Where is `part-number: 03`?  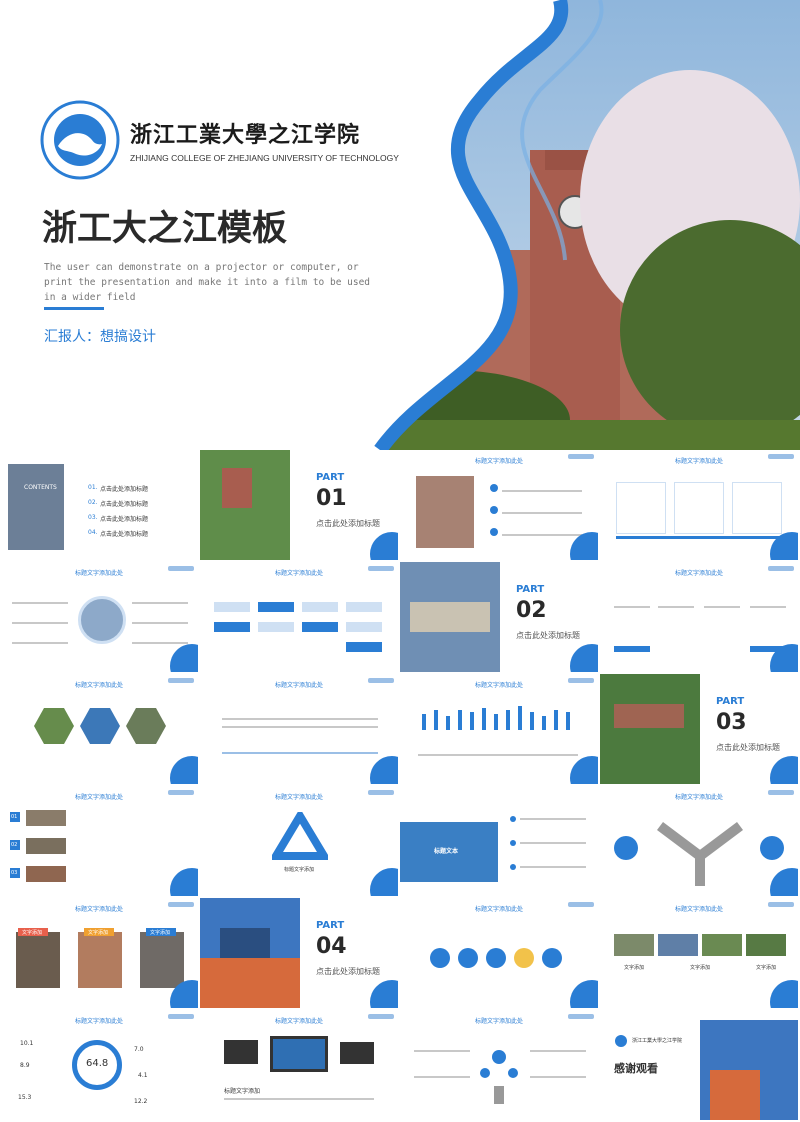
part-number: 03 is located at coordinates (731, 722).